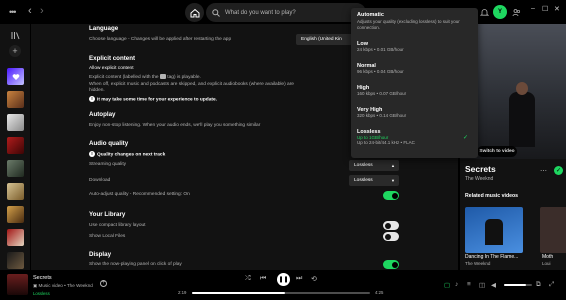 The height and width of the screenshot is (300, 566). Describe the element at coordinates (393, 180) in the screenshot. I see `chevron-down-icon: ▼` at that location.